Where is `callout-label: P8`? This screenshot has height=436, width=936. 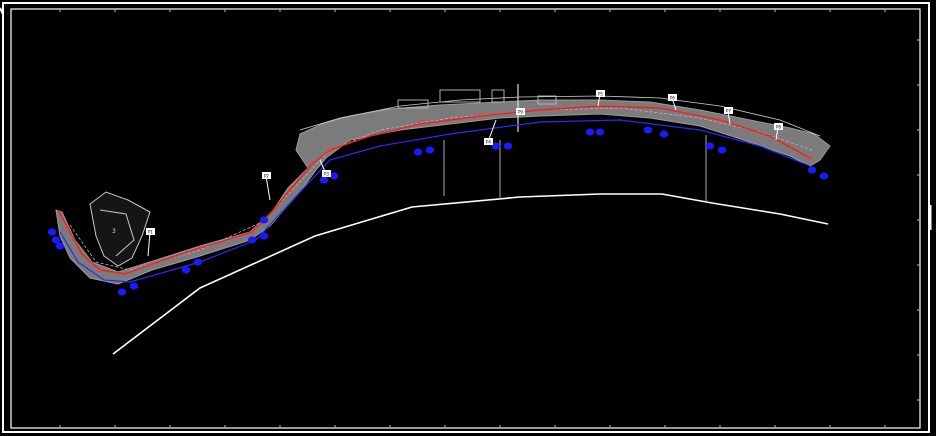 callout-label: P8 is located at coordinates (778, 127).